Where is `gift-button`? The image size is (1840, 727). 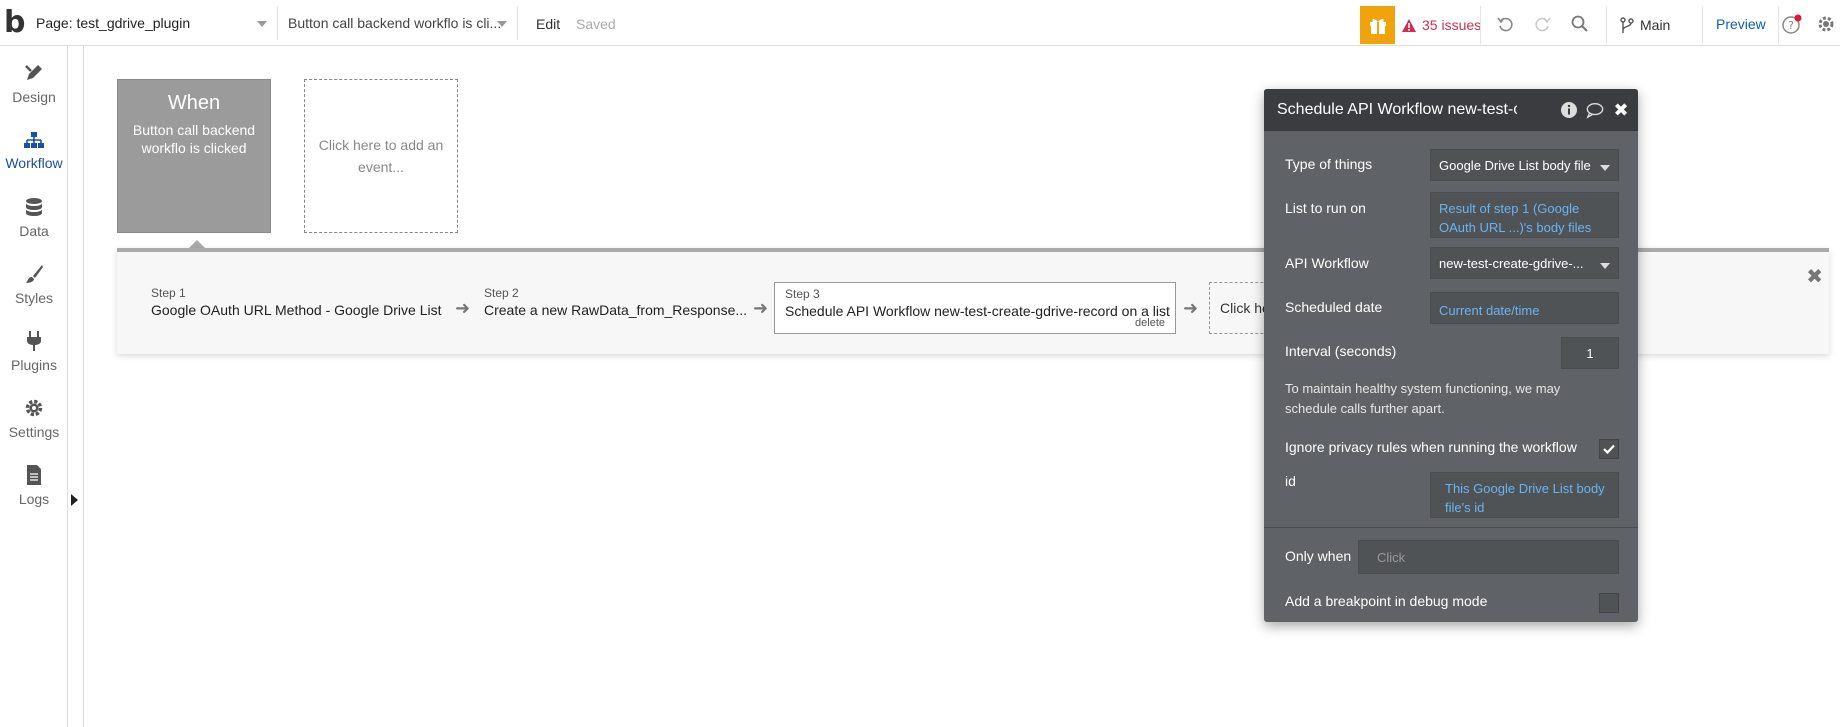 gift-button is located at coordinates (1377, 25).